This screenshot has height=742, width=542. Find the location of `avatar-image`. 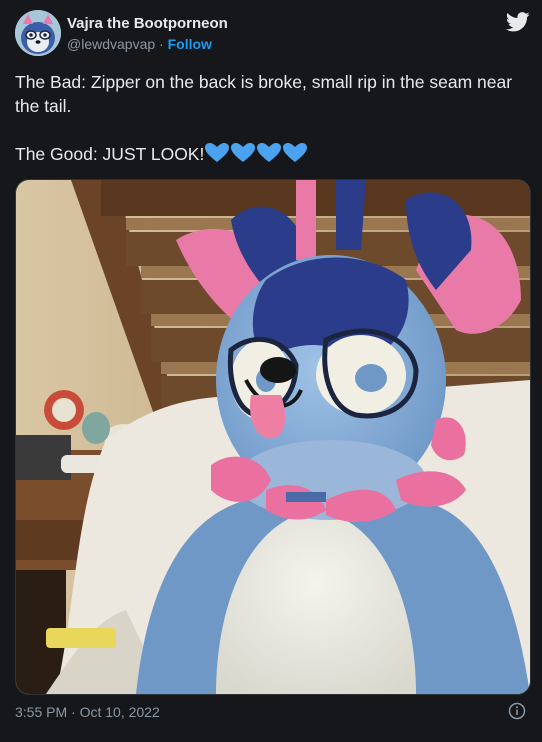

avatar-image is located at coordinates (38, 33).